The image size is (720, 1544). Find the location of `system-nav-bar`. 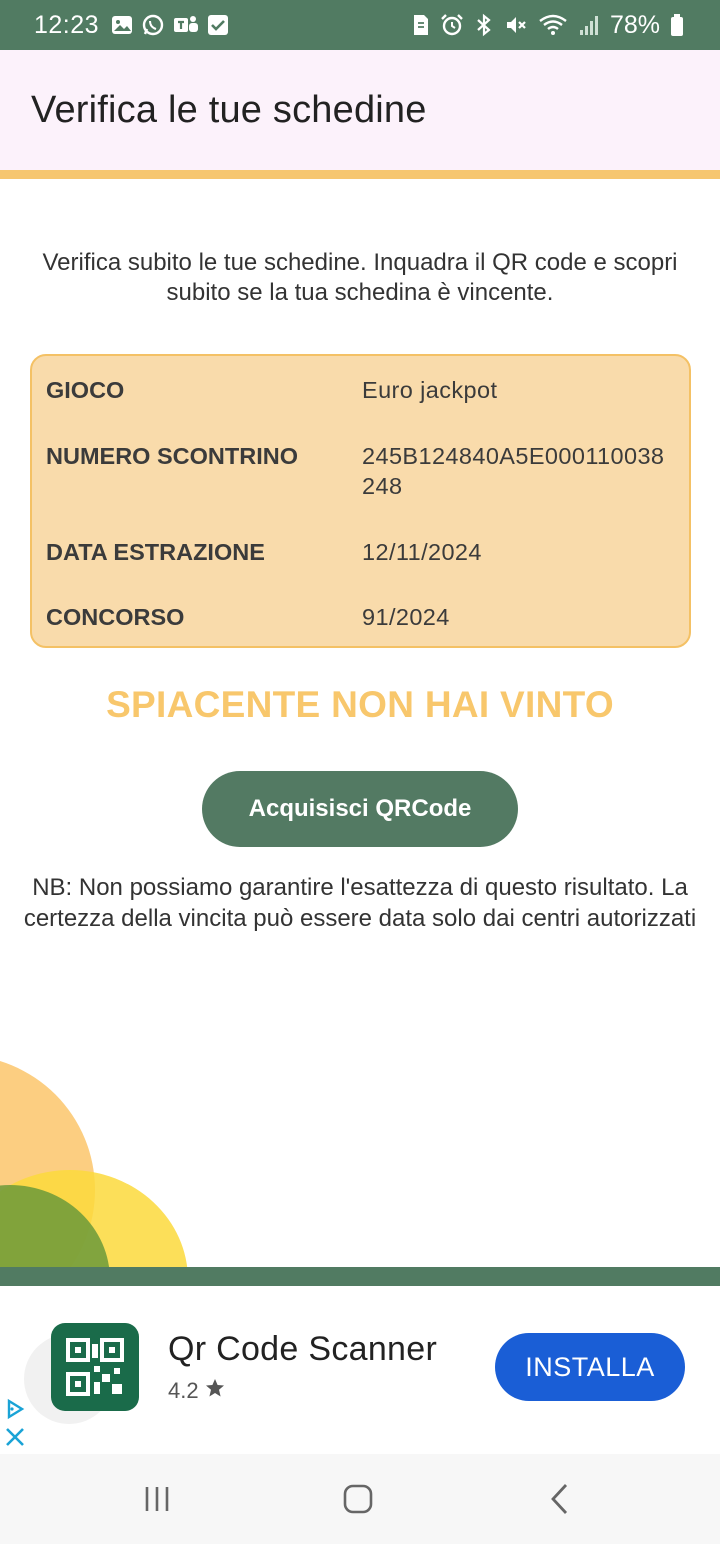

system-nav-bar is located at coordinates (360, 1499).